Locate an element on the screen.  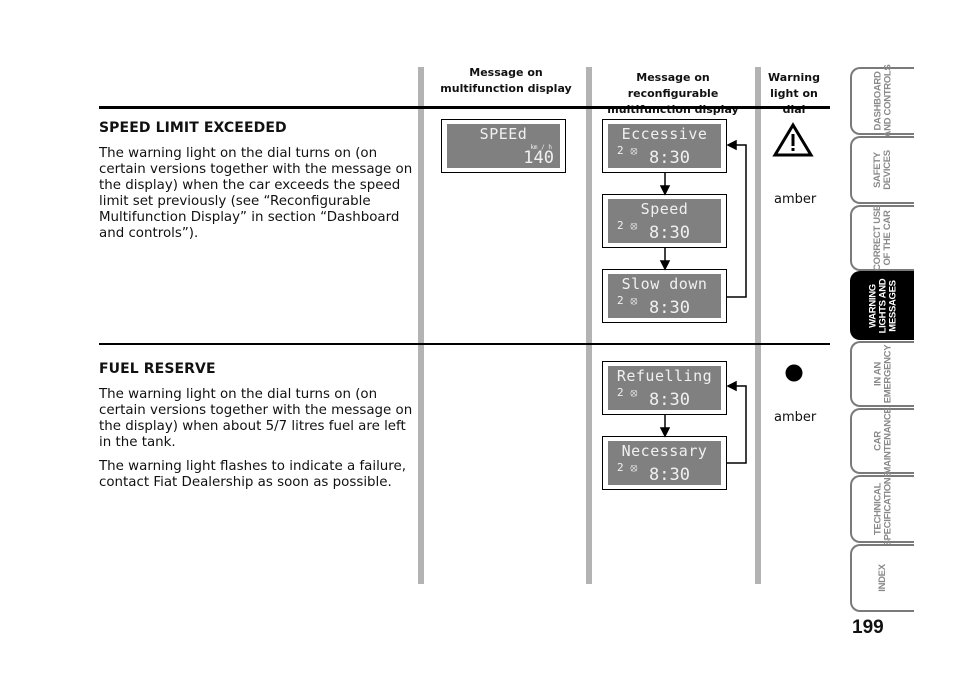
lcd-message: SPEEd is located at coordinates (503, 134).